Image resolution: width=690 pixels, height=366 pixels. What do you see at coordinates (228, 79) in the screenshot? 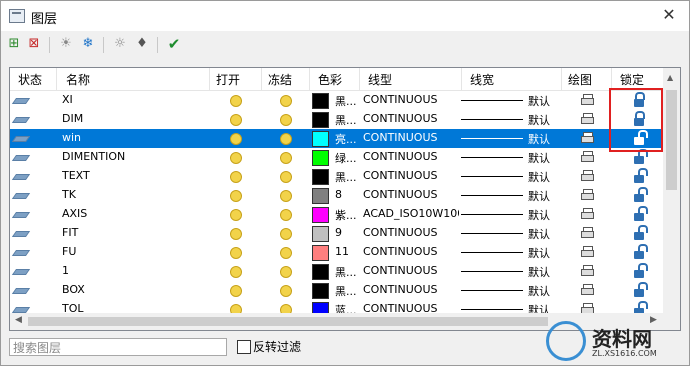
I see `column-on: 打开` at bounding box center [228, 79].